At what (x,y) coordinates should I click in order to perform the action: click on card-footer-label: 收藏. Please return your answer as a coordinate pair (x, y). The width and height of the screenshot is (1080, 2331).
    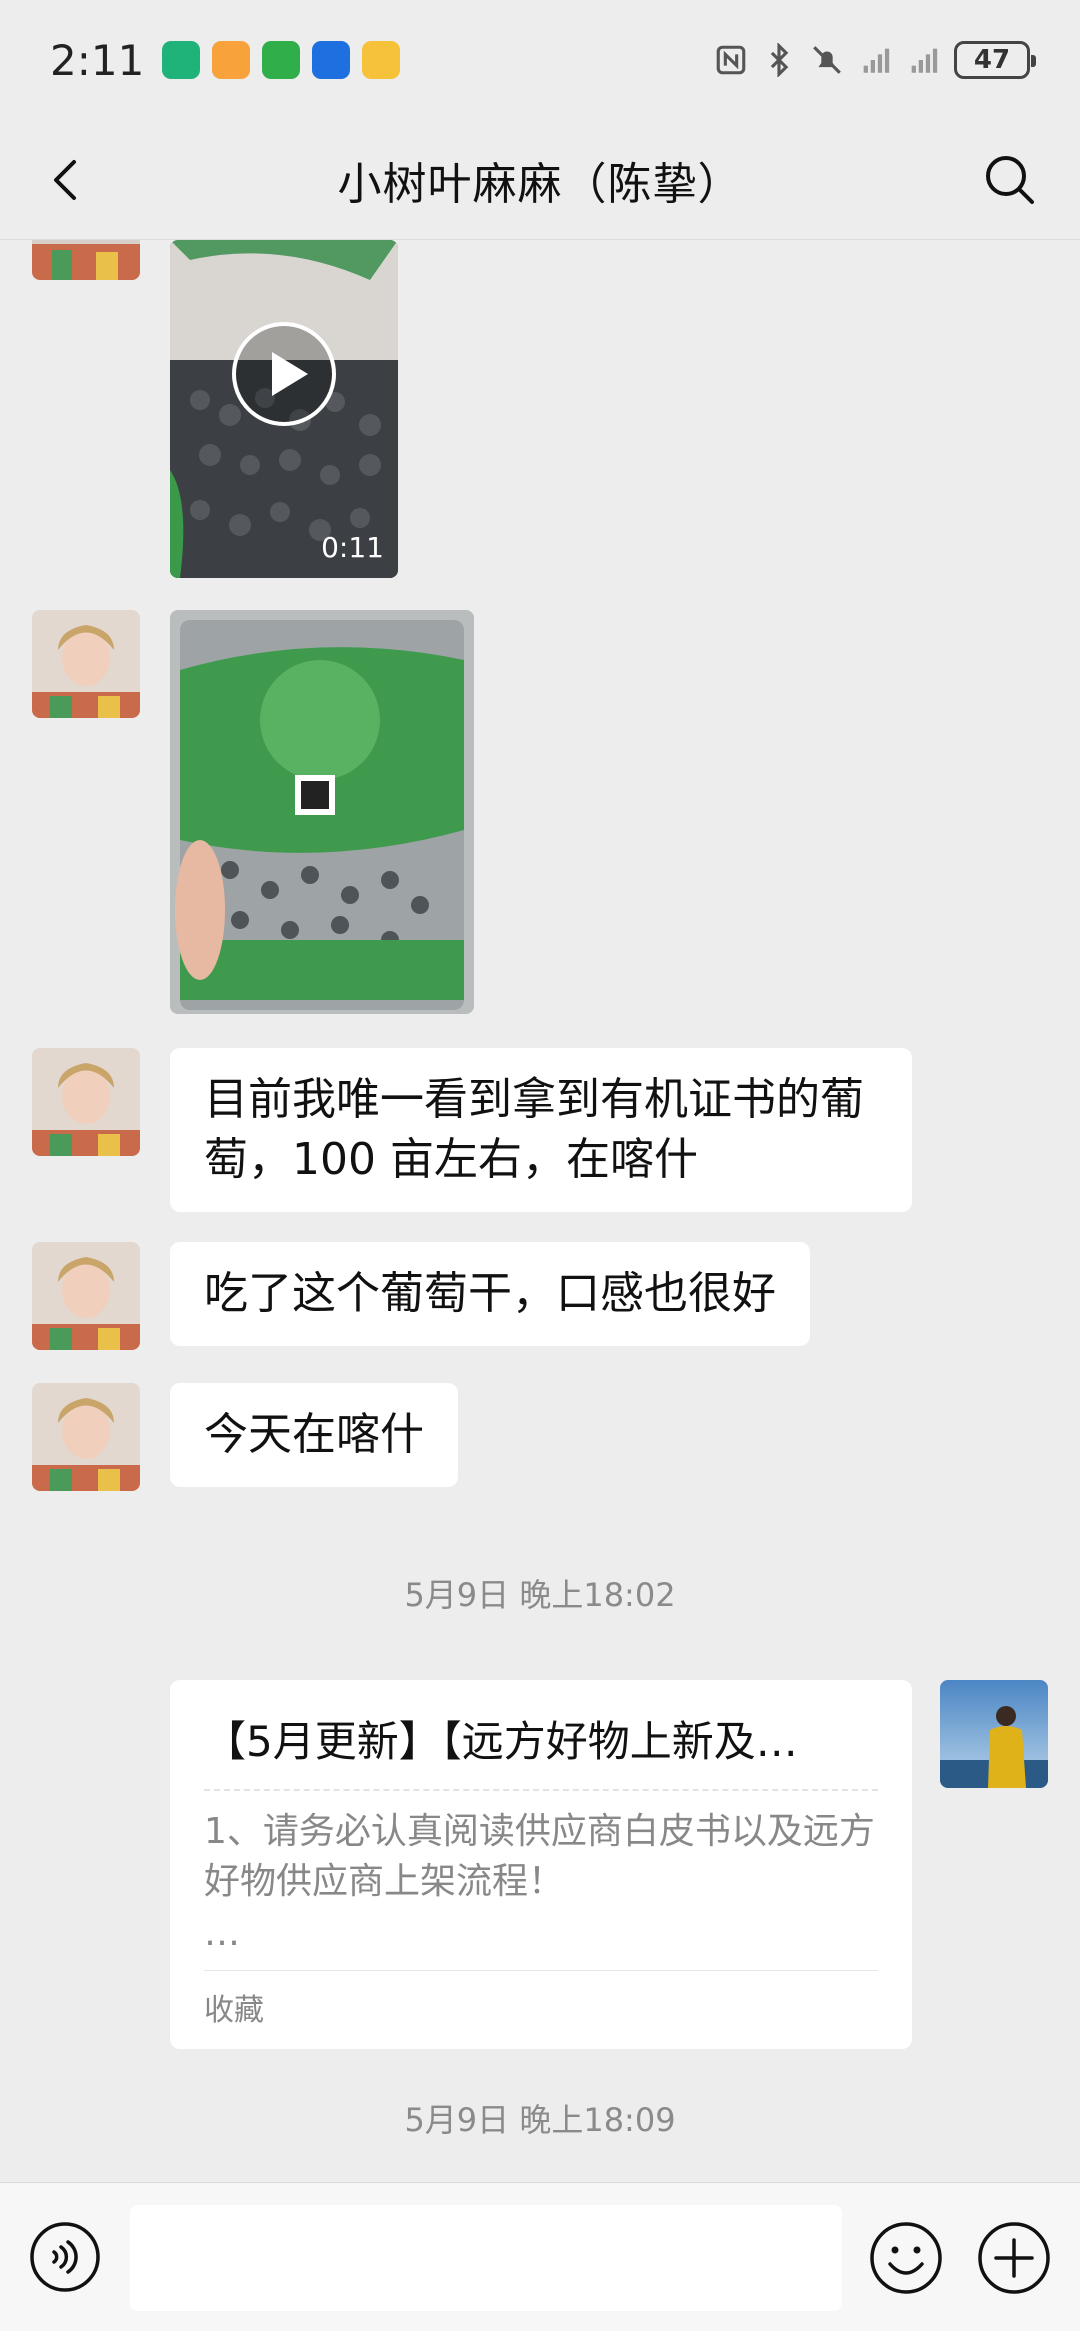
    Looking at the image, I should click on (234, 2010).